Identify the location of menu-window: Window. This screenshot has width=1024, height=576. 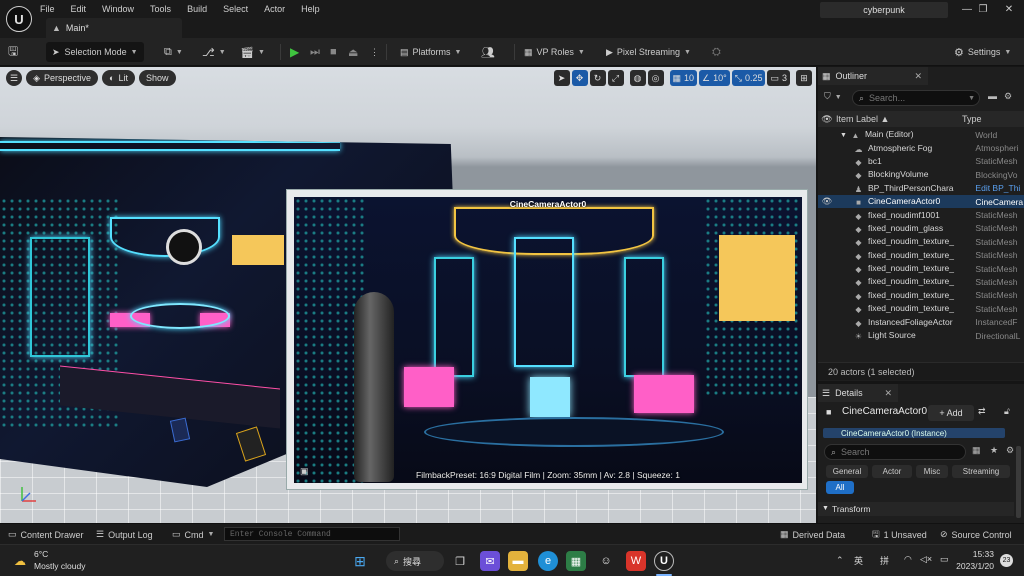
(118, 9).